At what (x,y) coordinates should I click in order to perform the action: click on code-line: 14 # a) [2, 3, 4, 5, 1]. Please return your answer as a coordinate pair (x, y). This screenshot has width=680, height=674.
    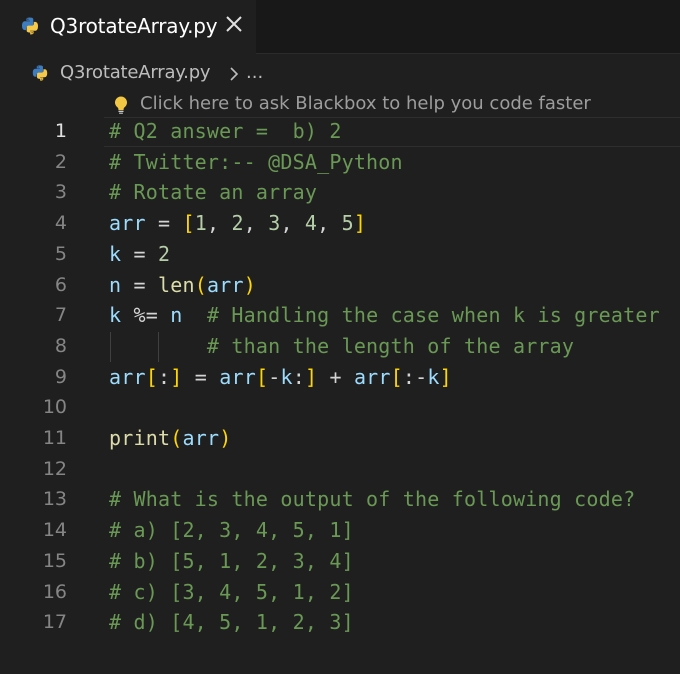
    Looking at the image, I should click on (340, 531).